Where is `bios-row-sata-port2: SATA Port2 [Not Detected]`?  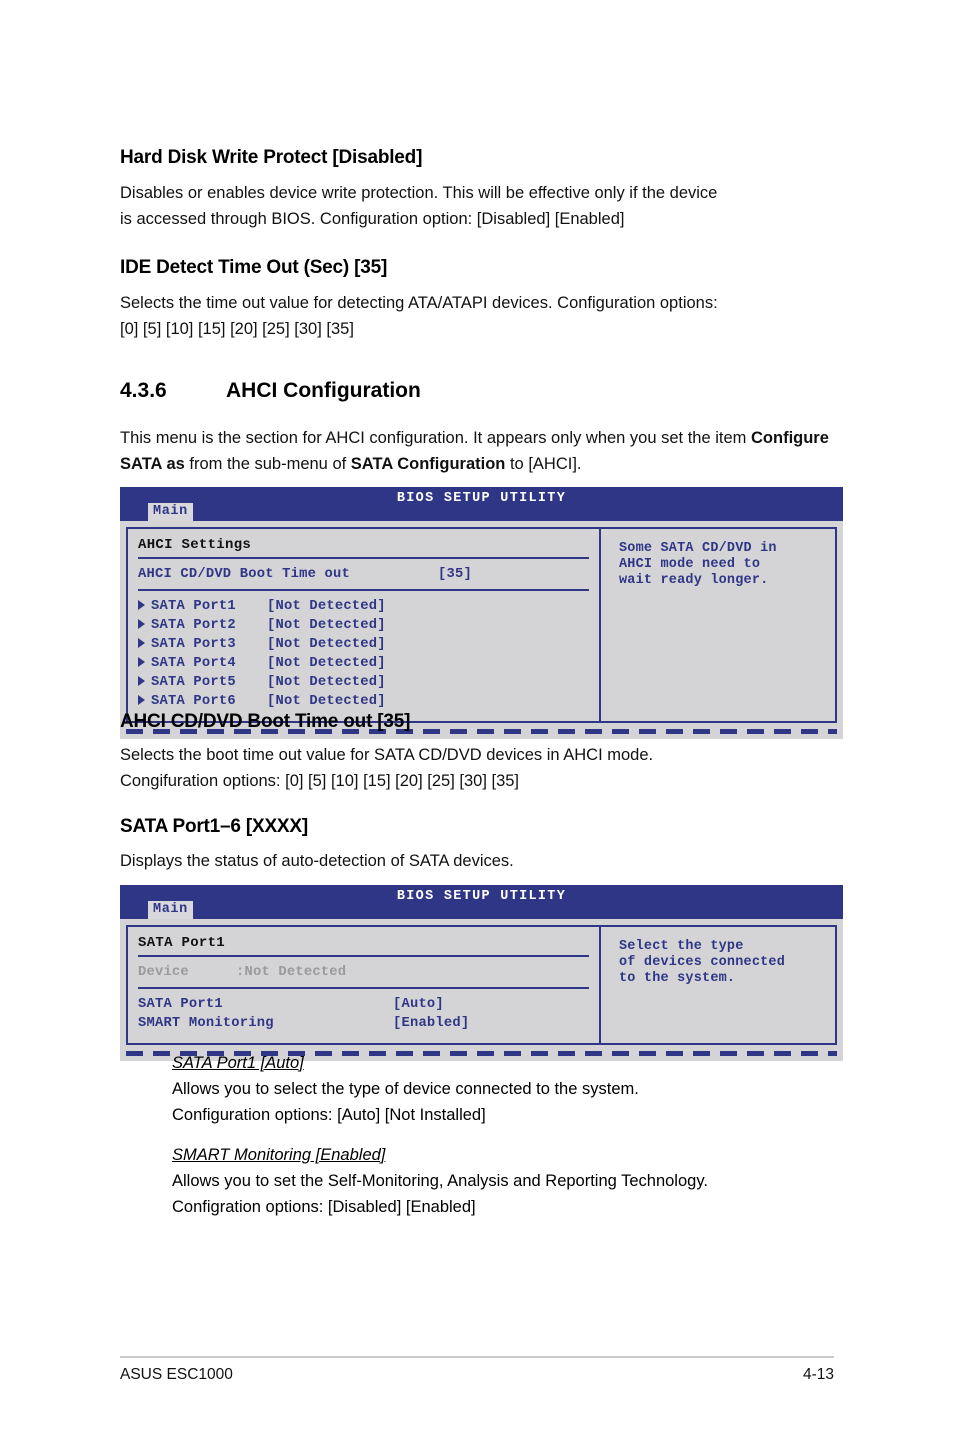
bios-row-sata-port2: SATA Port2 [Not Detected] is located at coordinates (363, 625).